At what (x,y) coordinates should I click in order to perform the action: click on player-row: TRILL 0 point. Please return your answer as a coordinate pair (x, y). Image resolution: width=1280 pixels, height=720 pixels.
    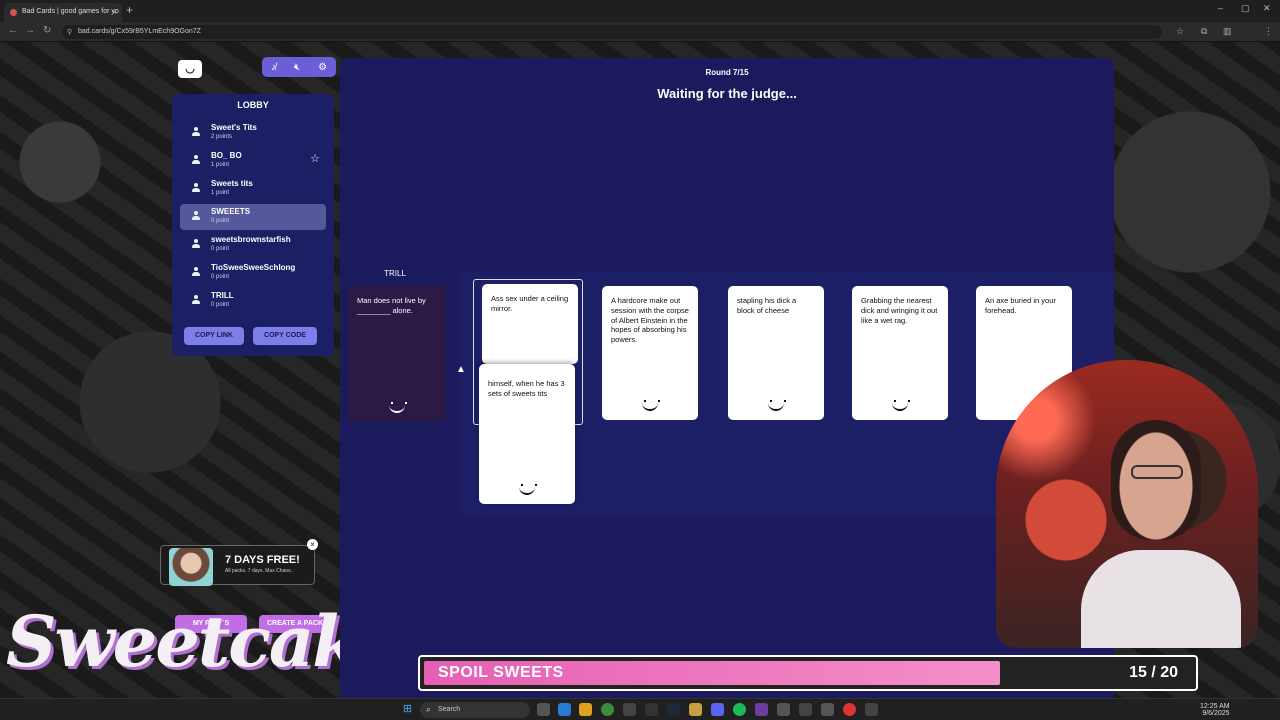
    Looking at the image, I should click on (253, 301).